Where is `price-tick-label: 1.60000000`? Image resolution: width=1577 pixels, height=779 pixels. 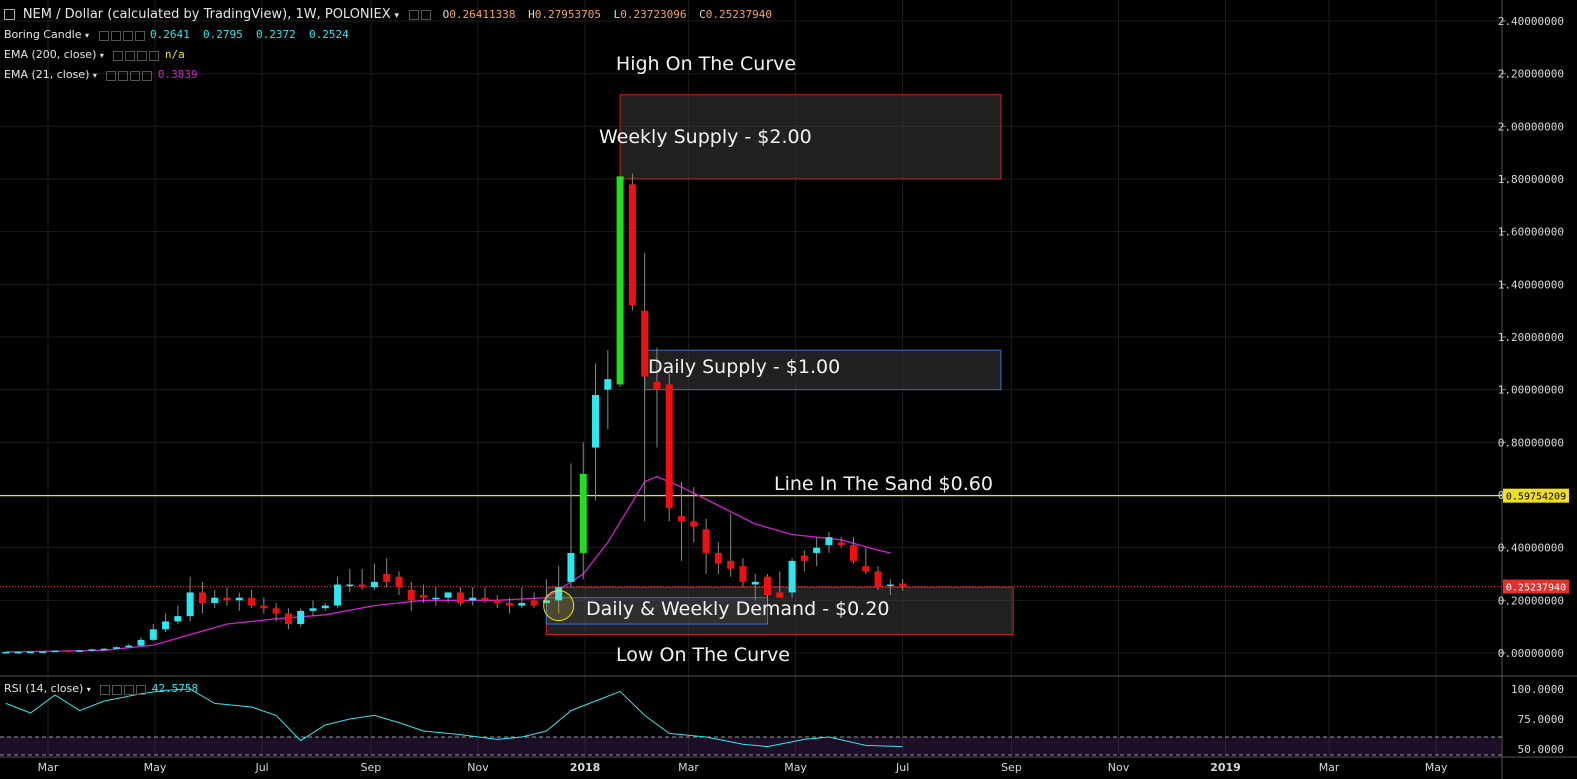
price-tick-label: 1.60000000 is located at coordinates (1531, 232).